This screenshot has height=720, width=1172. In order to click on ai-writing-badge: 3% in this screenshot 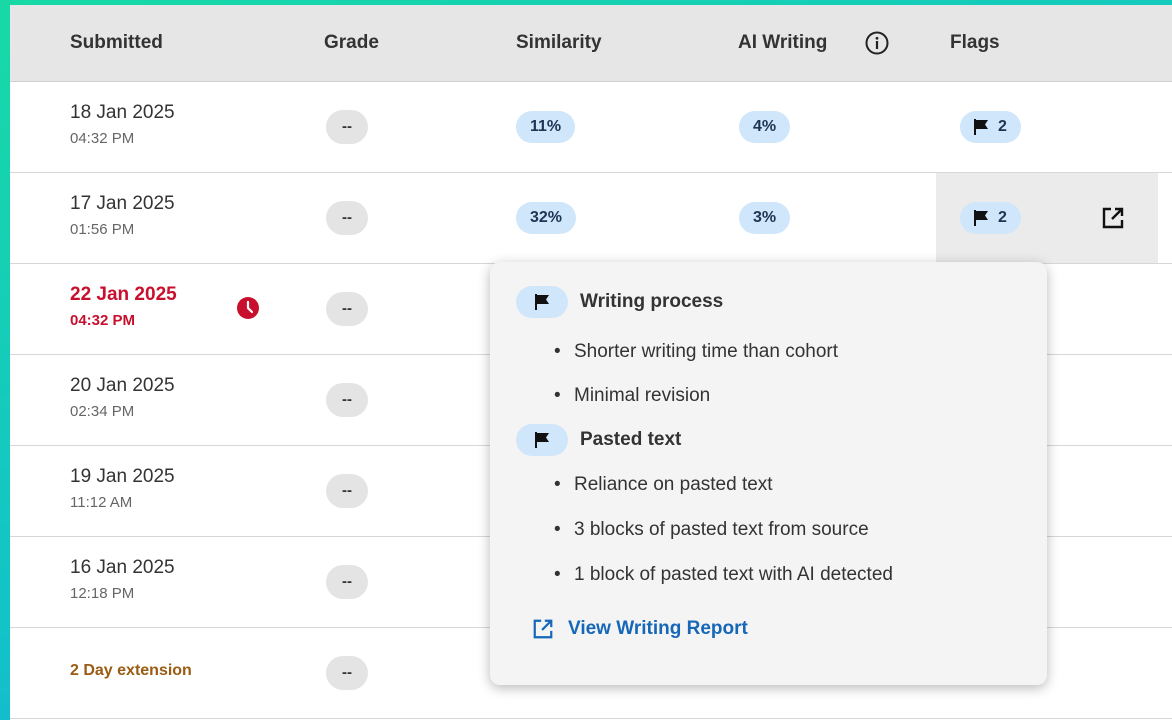, I will do `click(765, 218)`.